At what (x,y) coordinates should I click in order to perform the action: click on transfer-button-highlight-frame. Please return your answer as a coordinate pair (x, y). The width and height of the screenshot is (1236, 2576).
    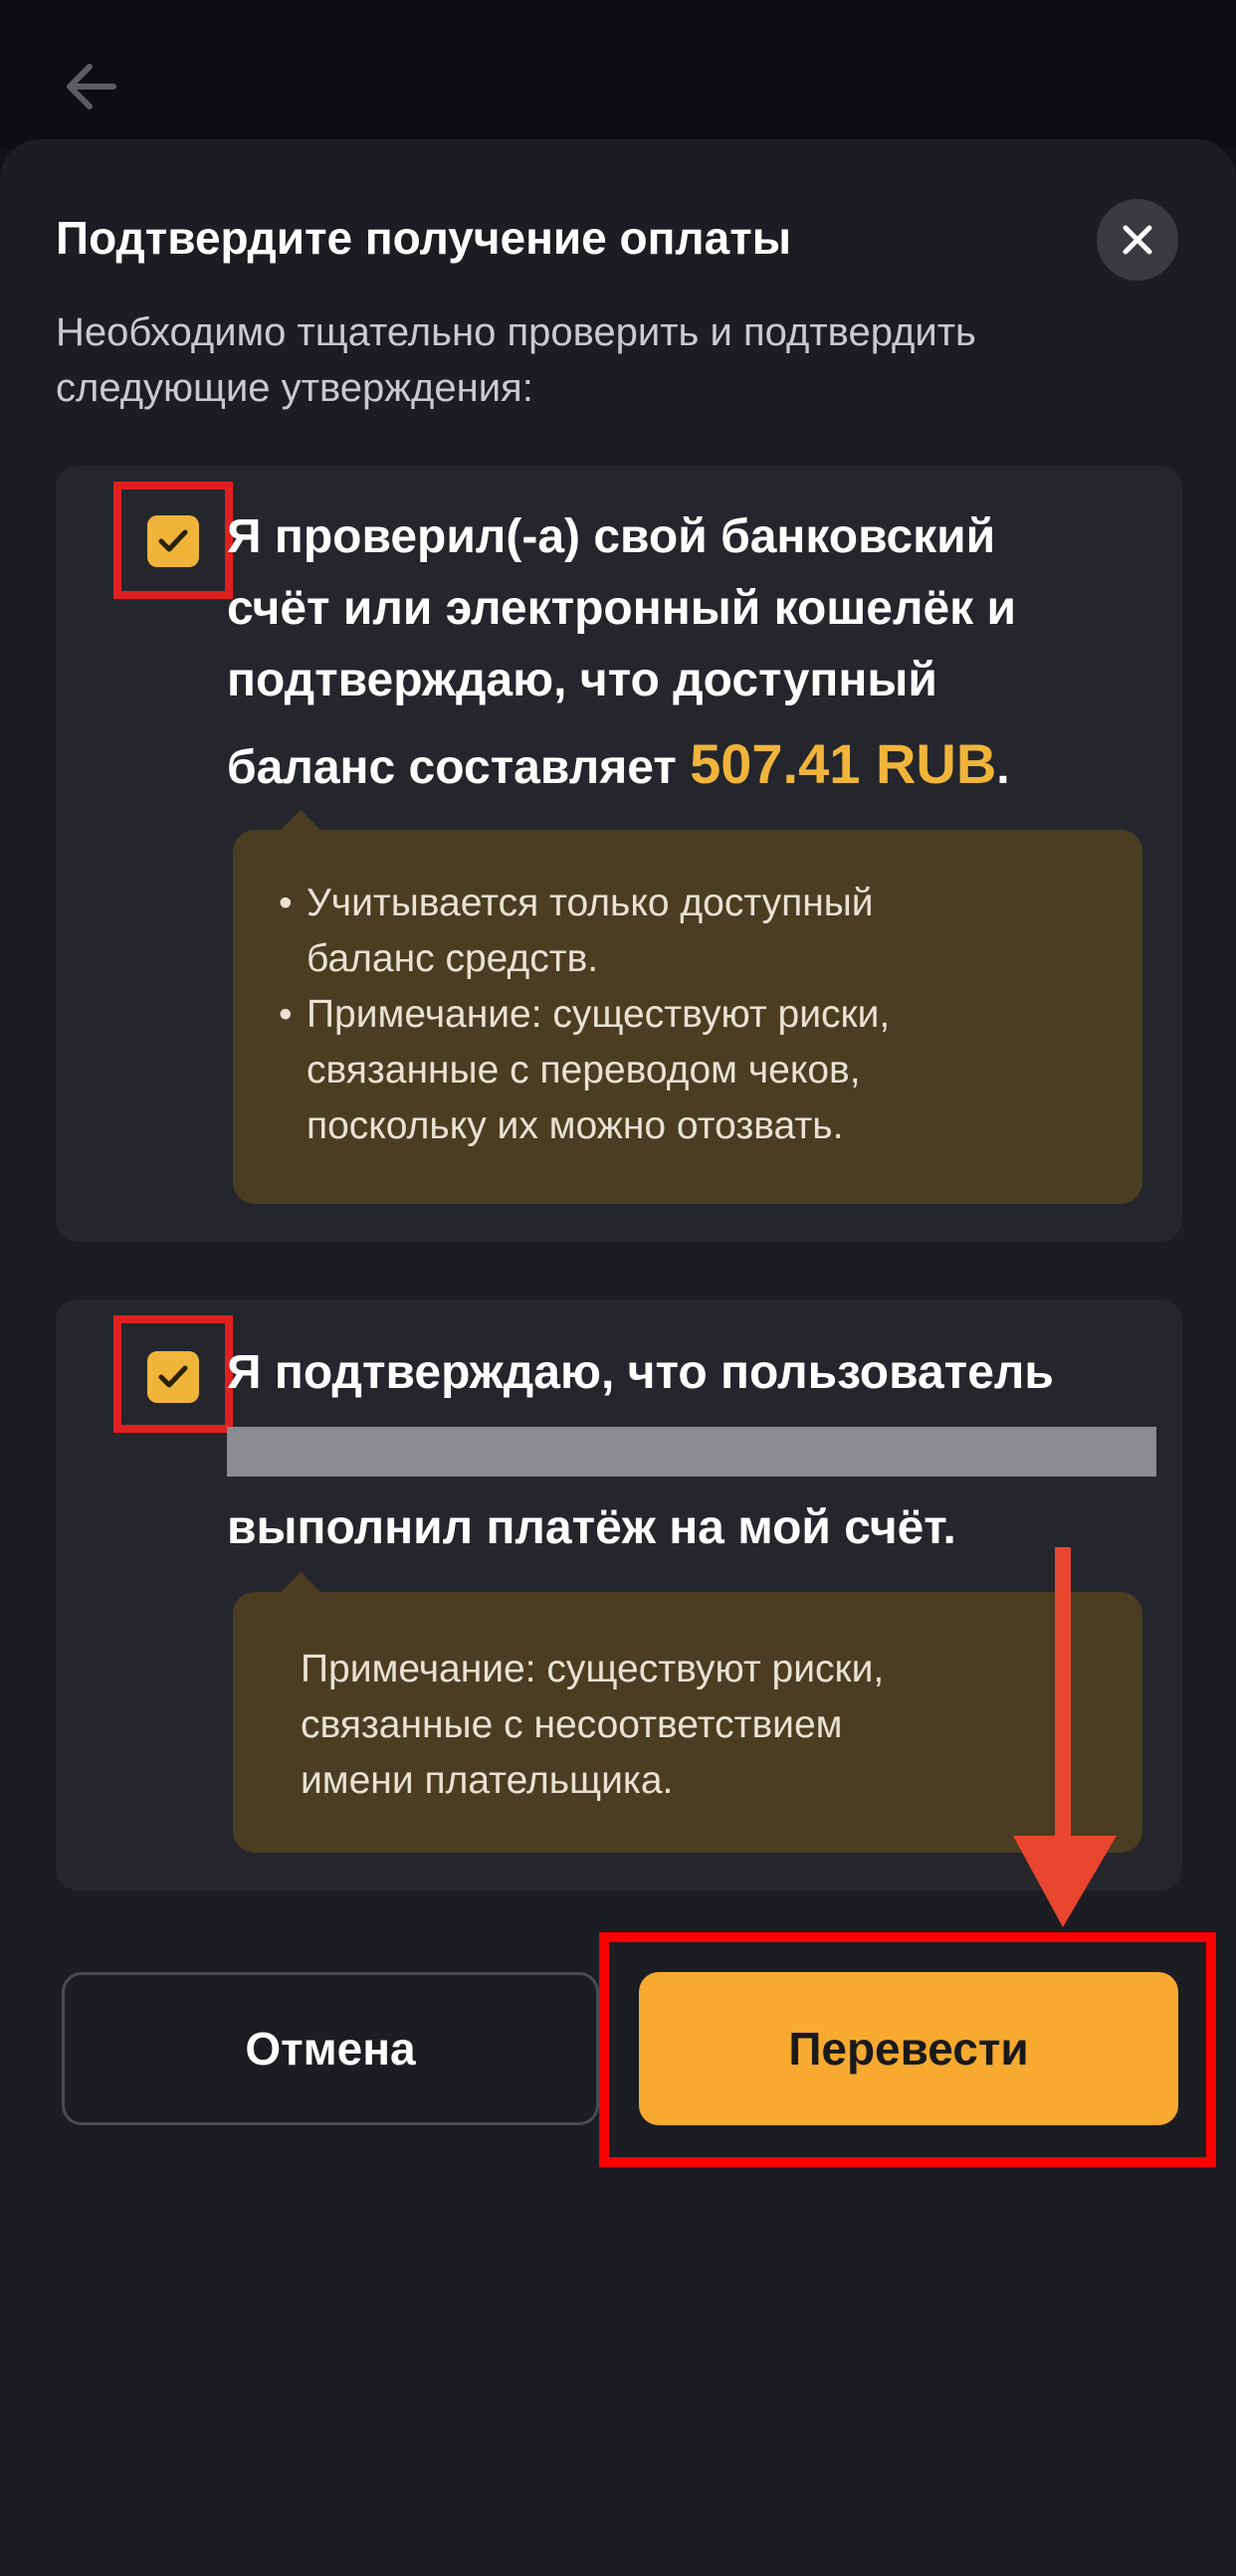
    Looking at the image, I should click on (907, 2049).